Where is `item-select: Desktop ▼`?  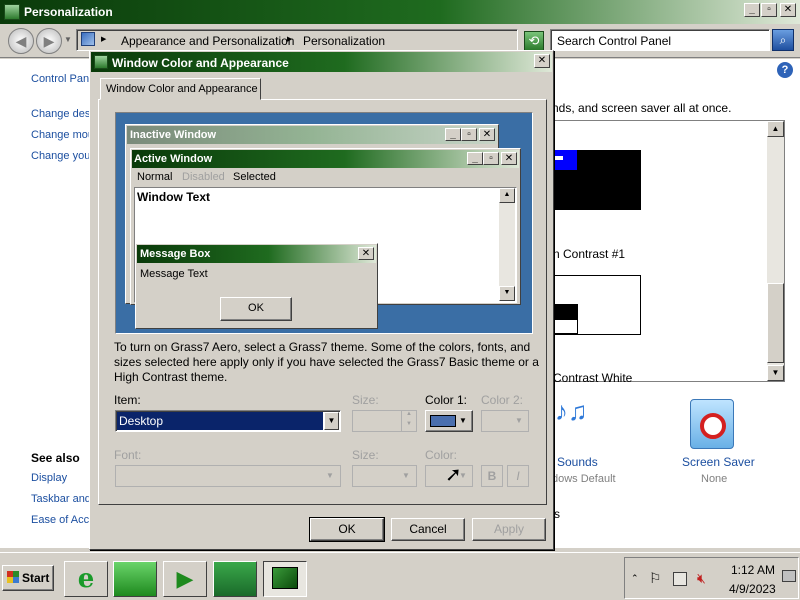
item-select: Desktop ▼ is located at coordinates (228, 421).